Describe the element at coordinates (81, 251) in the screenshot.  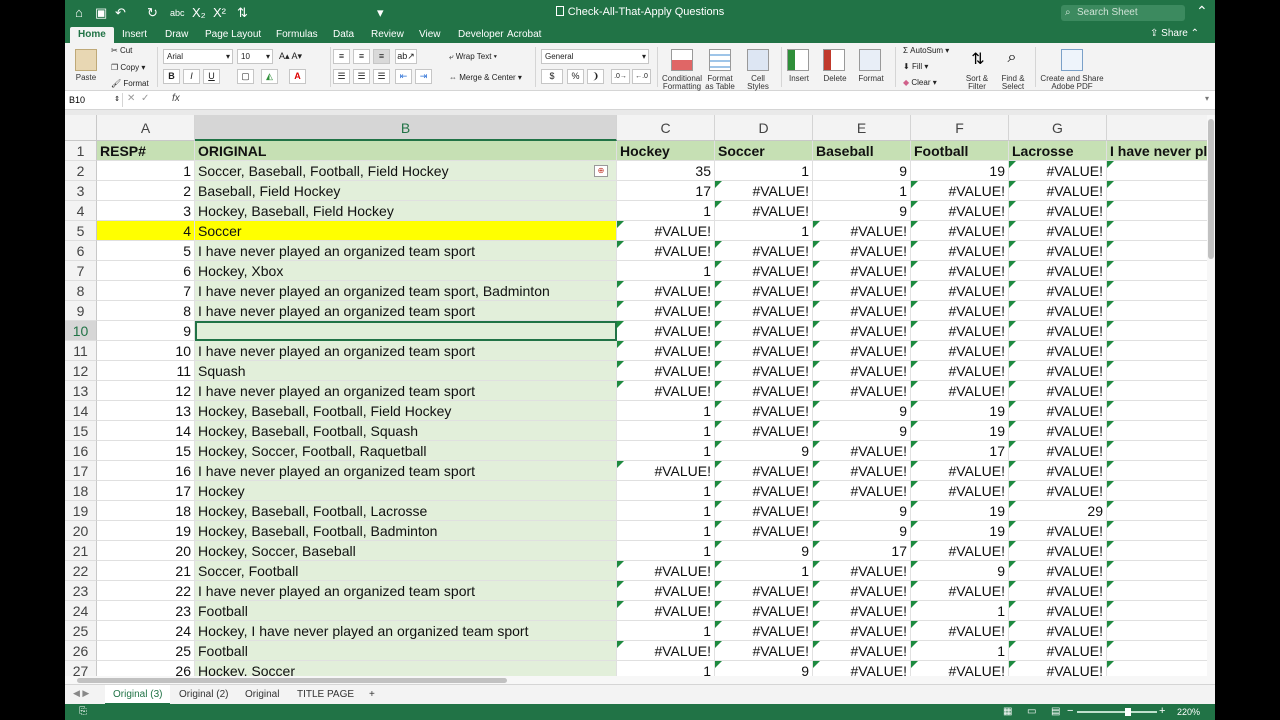
I see `row-header: 6` at that location.